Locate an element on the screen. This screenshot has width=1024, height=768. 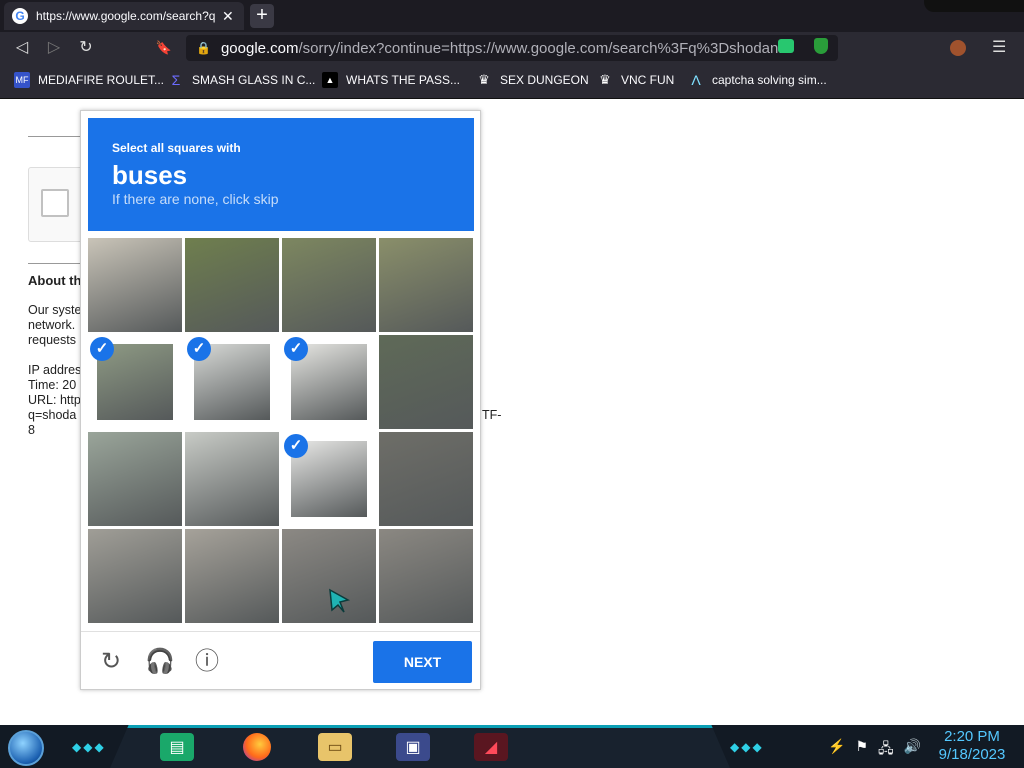
power-tray-icon: ⚡ is located at coordinates (836, 750).